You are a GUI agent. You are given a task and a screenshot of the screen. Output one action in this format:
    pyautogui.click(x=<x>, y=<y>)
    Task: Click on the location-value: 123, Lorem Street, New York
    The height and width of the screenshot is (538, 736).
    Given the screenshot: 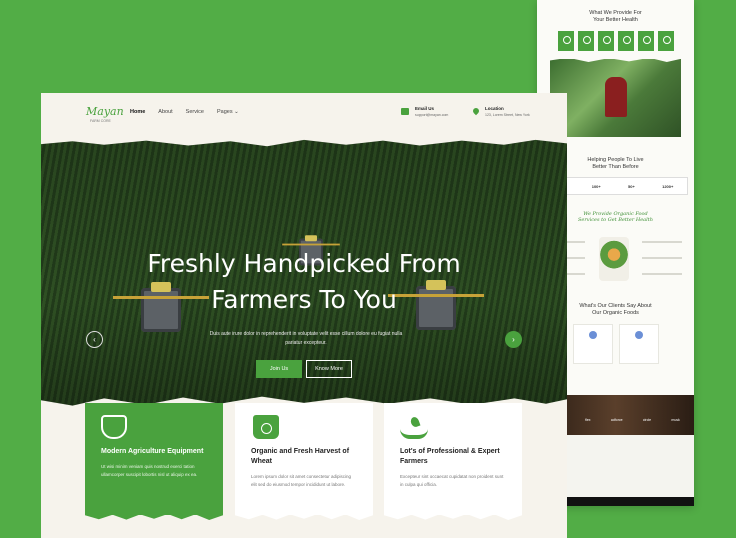 What is the action you would take?
    pyautogui.click(x=507, y=115)
    